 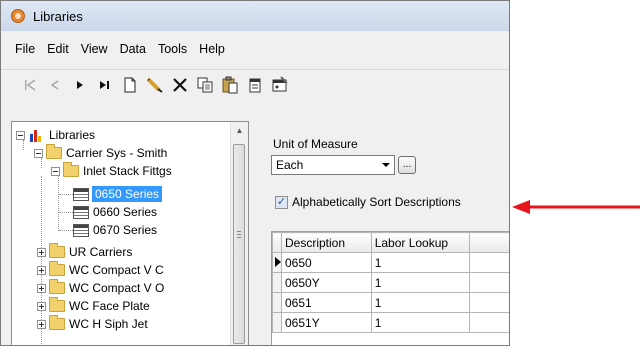 What do you see at coordinates (489, 242) in the screenshot?
I see `column-header-filler` at bounding box center [489, 242].